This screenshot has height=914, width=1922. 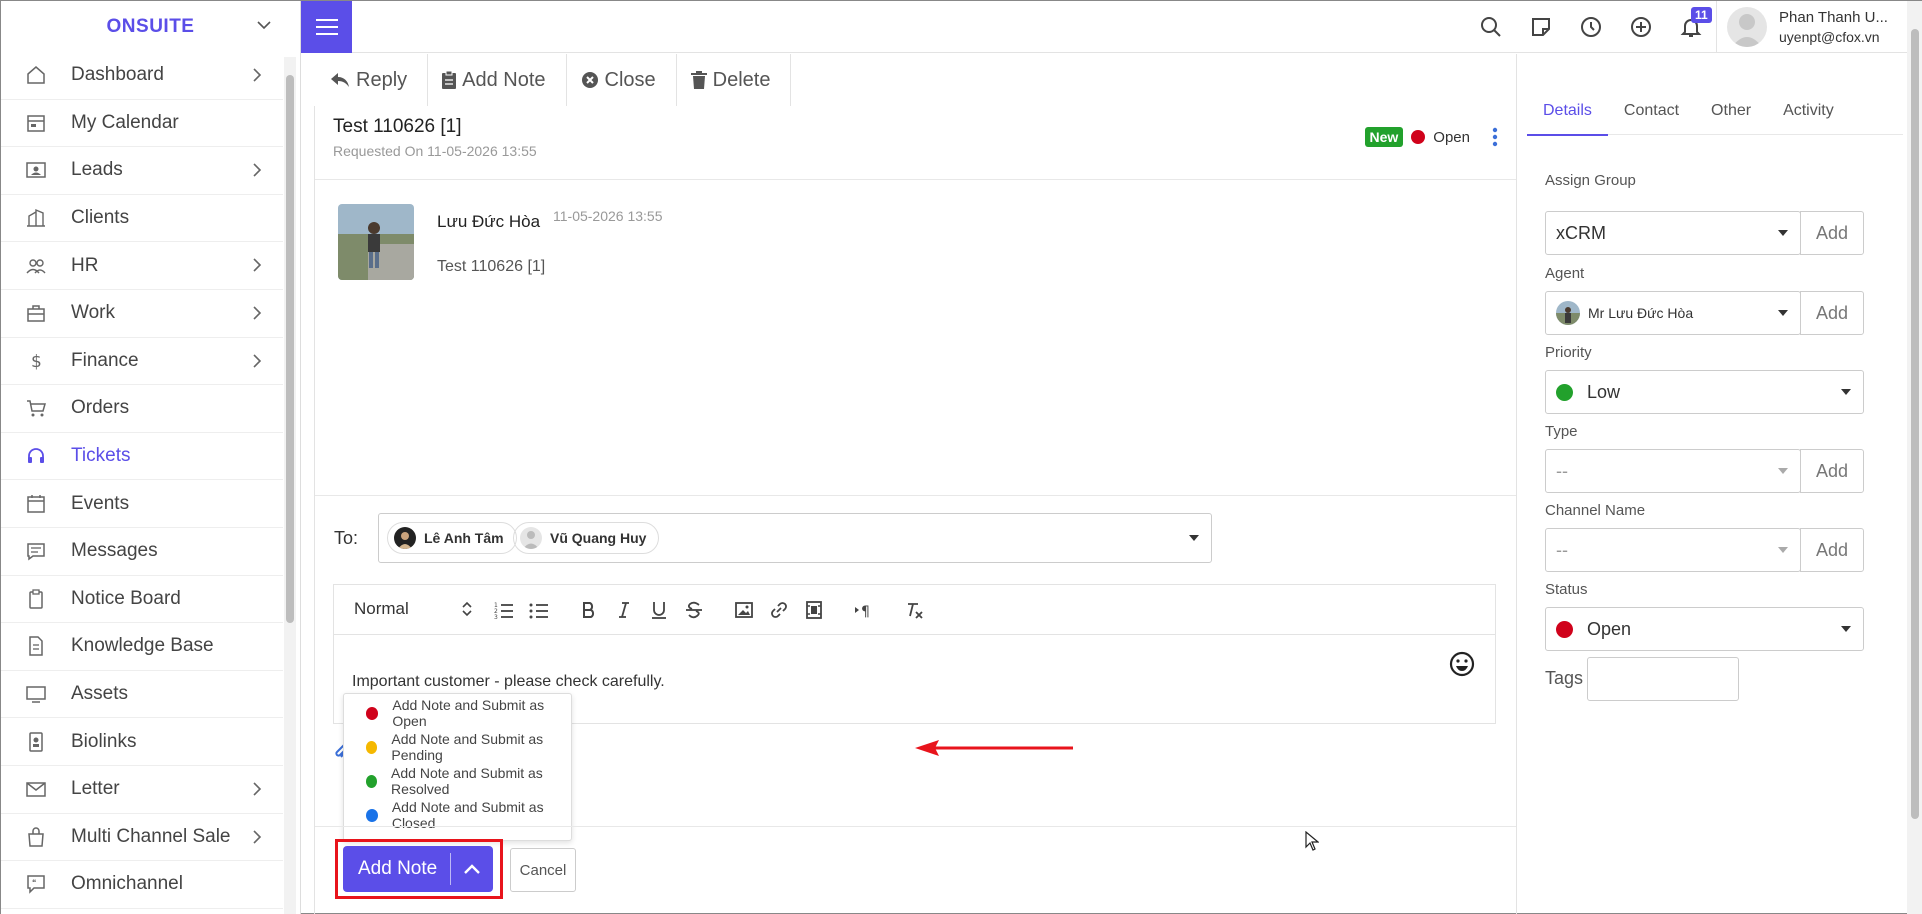 What do you see at coordinates (916, 826) in the screenshot?
I see `divider` at bounding box center [916, 826].